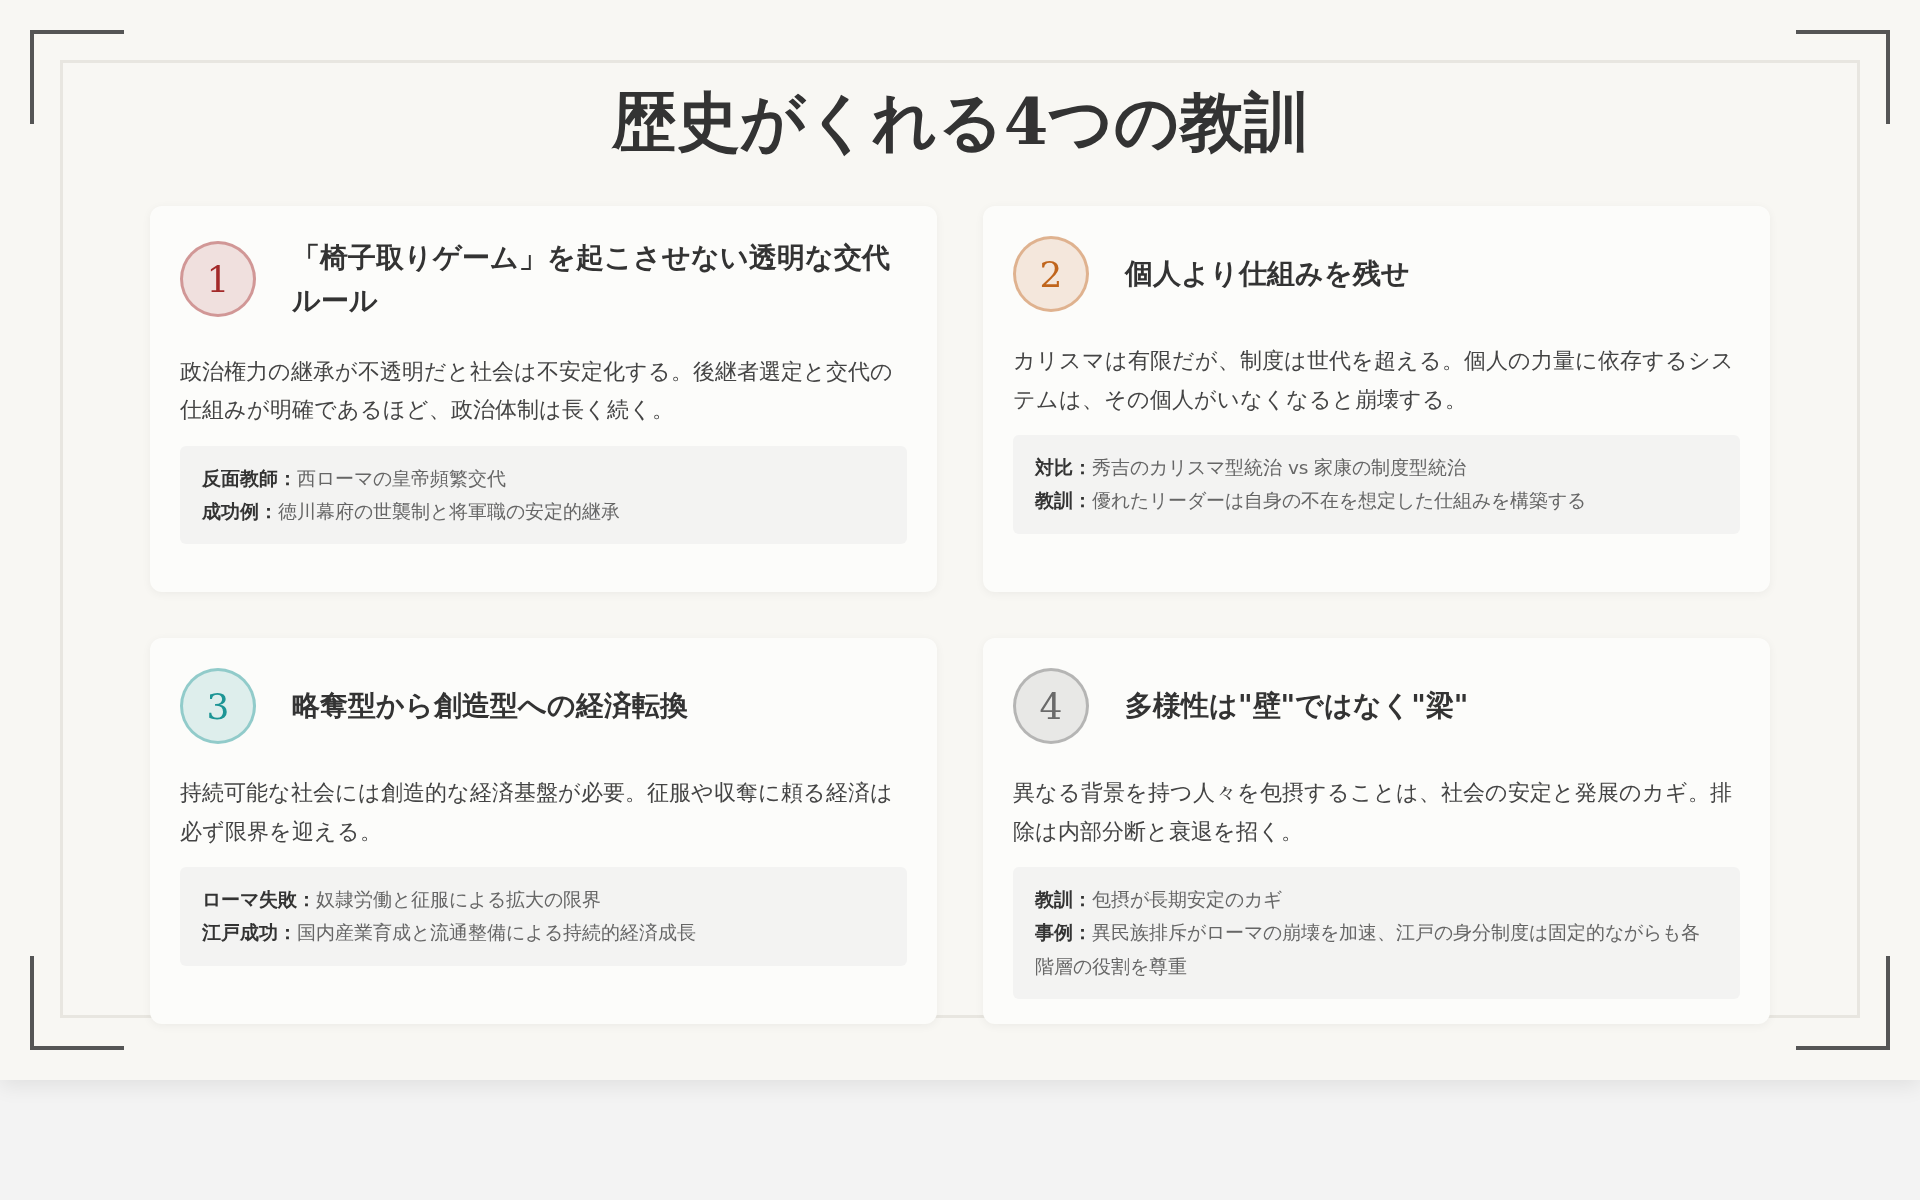 This screenshot has width=1920, height=1200. What do you see at coordinates (490, 706) in the screenshot?
I see `lesson-heading: 略奪型から創造型への経済転換` at bounding box center [490, 706].